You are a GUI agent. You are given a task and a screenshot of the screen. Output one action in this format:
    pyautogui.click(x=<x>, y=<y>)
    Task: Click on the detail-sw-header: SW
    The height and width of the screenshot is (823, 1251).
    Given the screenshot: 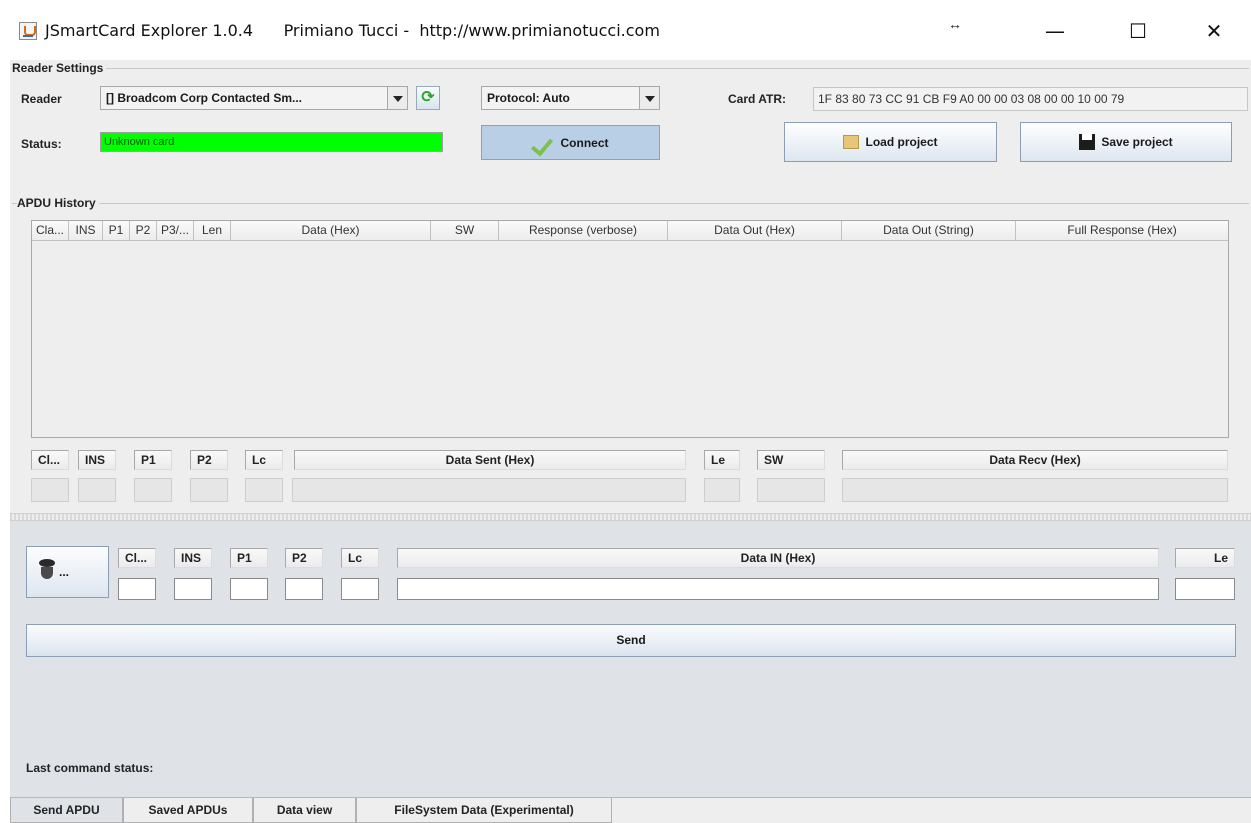 What is the action you would take?
    pyautogui.click(x=791, y=460)
    